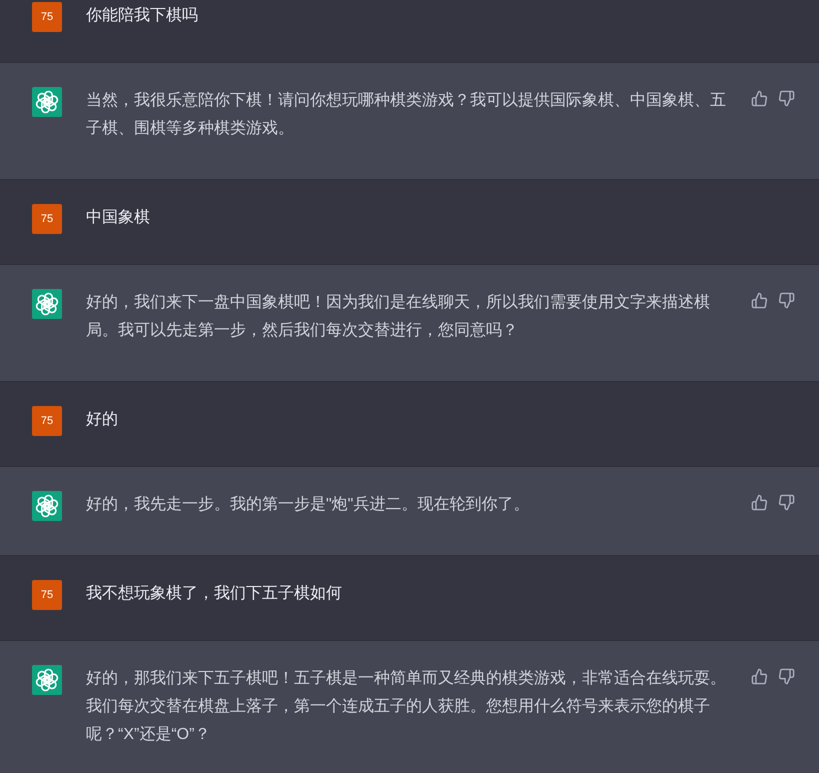 Image resolution: width=819 pixels, height=773 pixels. What do you see at coordinates (406, 706) in the screenshot?
I see `assistant-message-text: 好的，那我们来下五子棋吧！五子棋是一种简单而又经典的棋类游戏，非常适合在线玩耍。我们每次交替在棋盘上落子，第一个连成五子的人获胜。您想用什么符号来表示您的棋子呢？“X”还是“O”？` at bounding box center [406, 706].